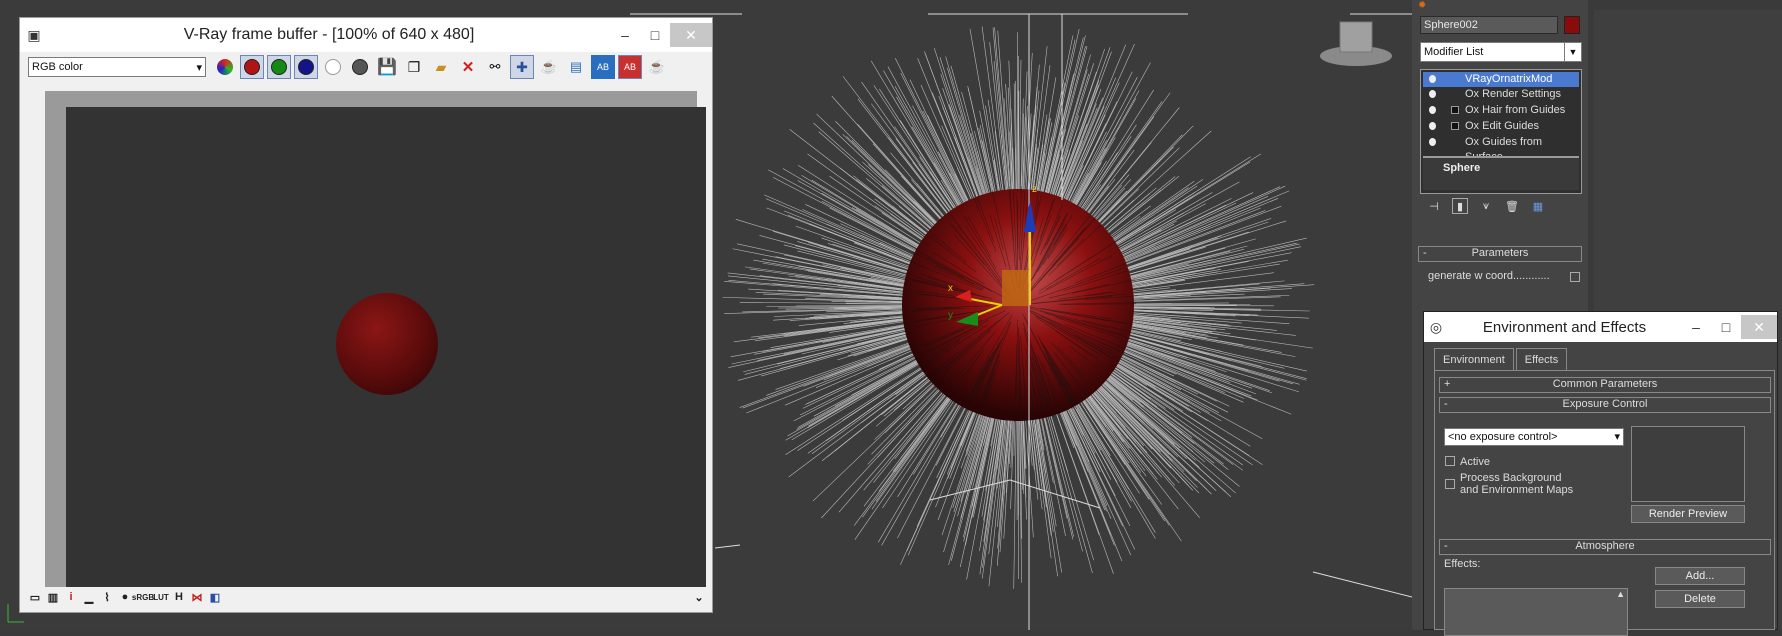 The width and height of the screenshot is (1782, 636). What do you see at coordinates (1688, 514) in the screenshot?
I see `render-preview-button: Render Preview` at bounding box center [1688, 514].